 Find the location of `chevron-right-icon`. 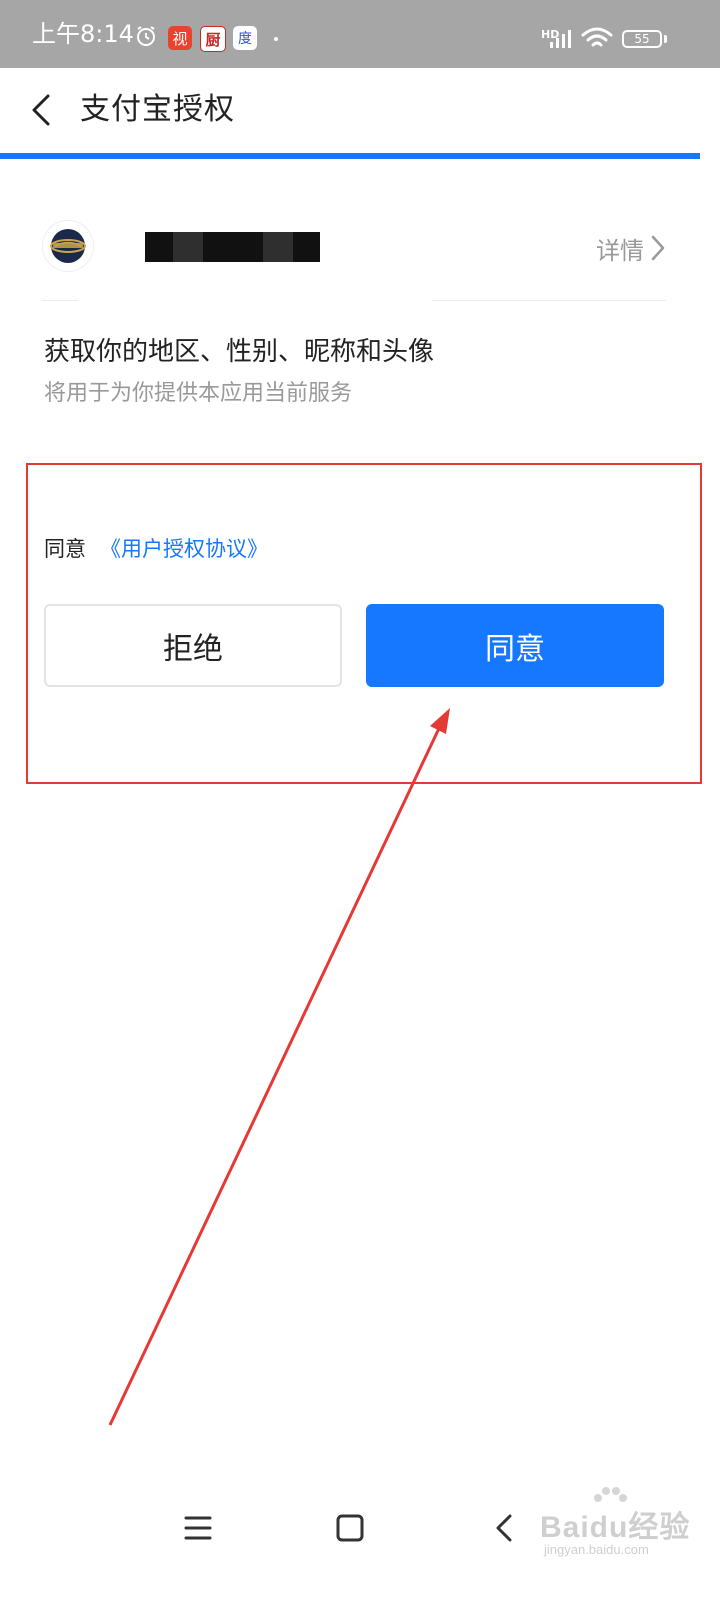

chevron-right-icon is located at coordinates (658, 248).